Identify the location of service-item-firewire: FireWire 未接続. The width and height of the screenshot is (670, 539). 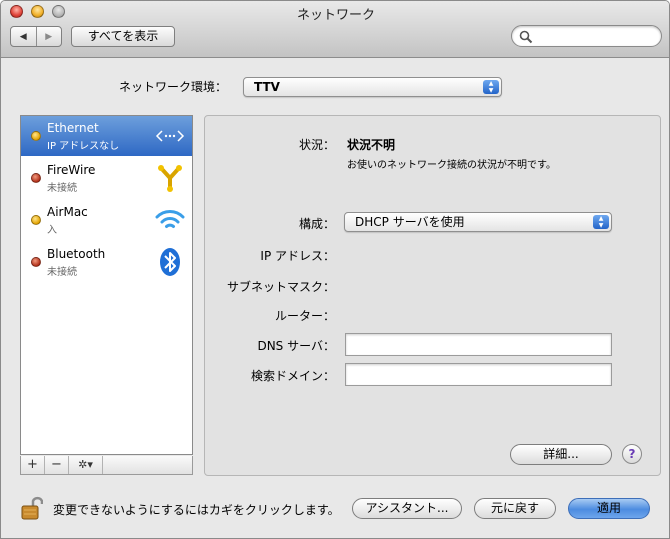
(106, 178).